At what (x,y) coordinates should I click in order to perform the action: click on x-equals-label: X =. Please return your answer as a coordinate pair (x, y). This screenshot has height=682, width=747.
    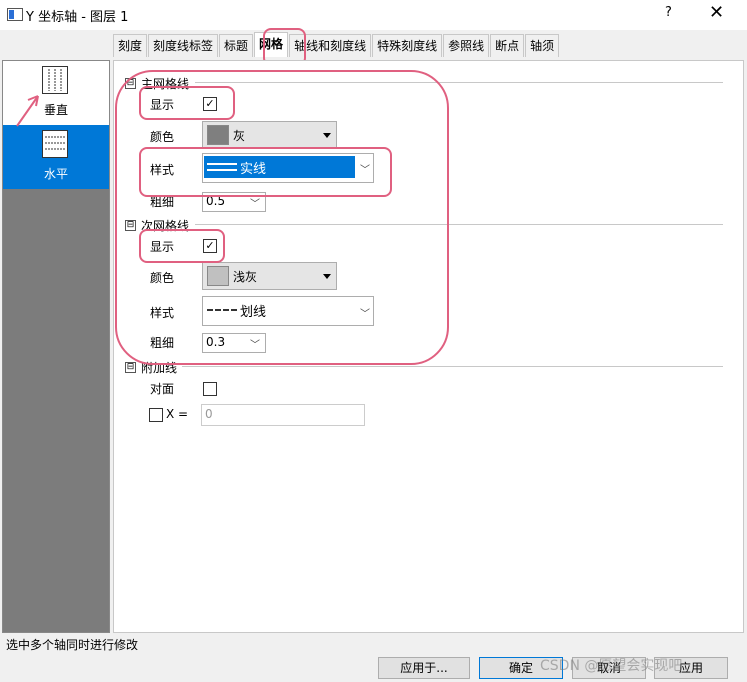
    Looking at the image, I should click on (177, 414).